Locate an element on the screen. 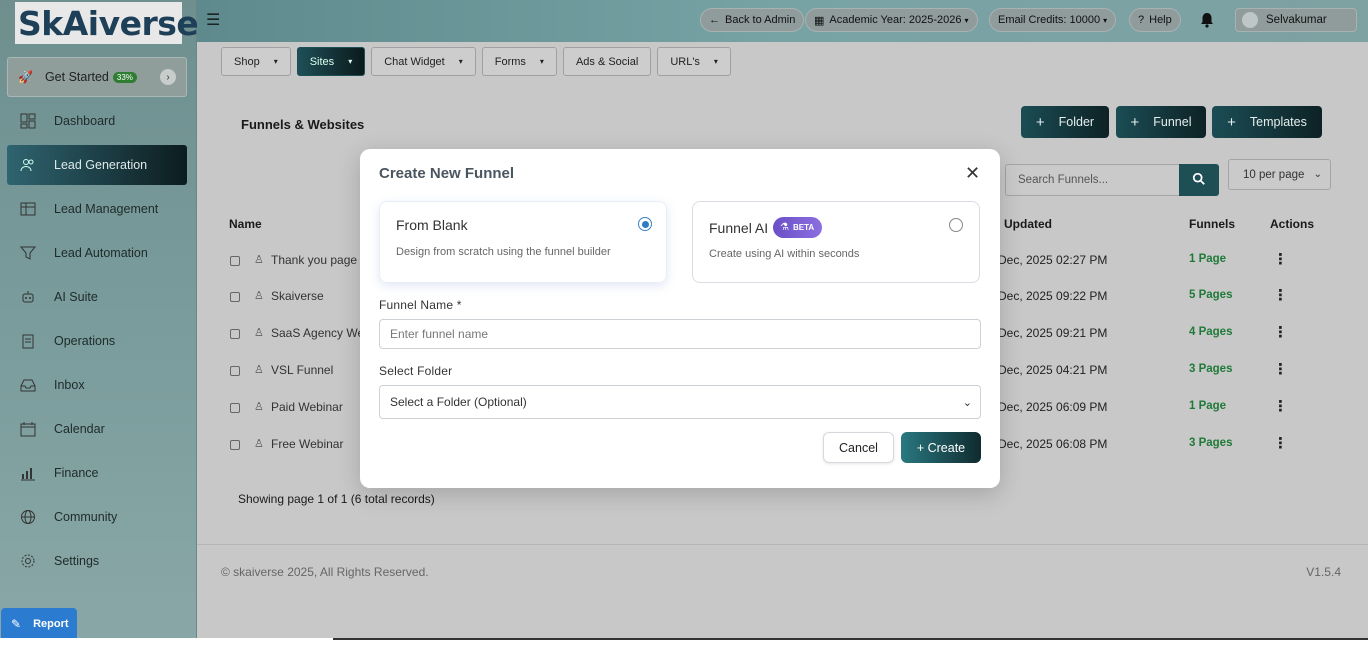 The image size is (1368, 646). page-count-link: 4 Pages is located at coordinates (1210, 332).